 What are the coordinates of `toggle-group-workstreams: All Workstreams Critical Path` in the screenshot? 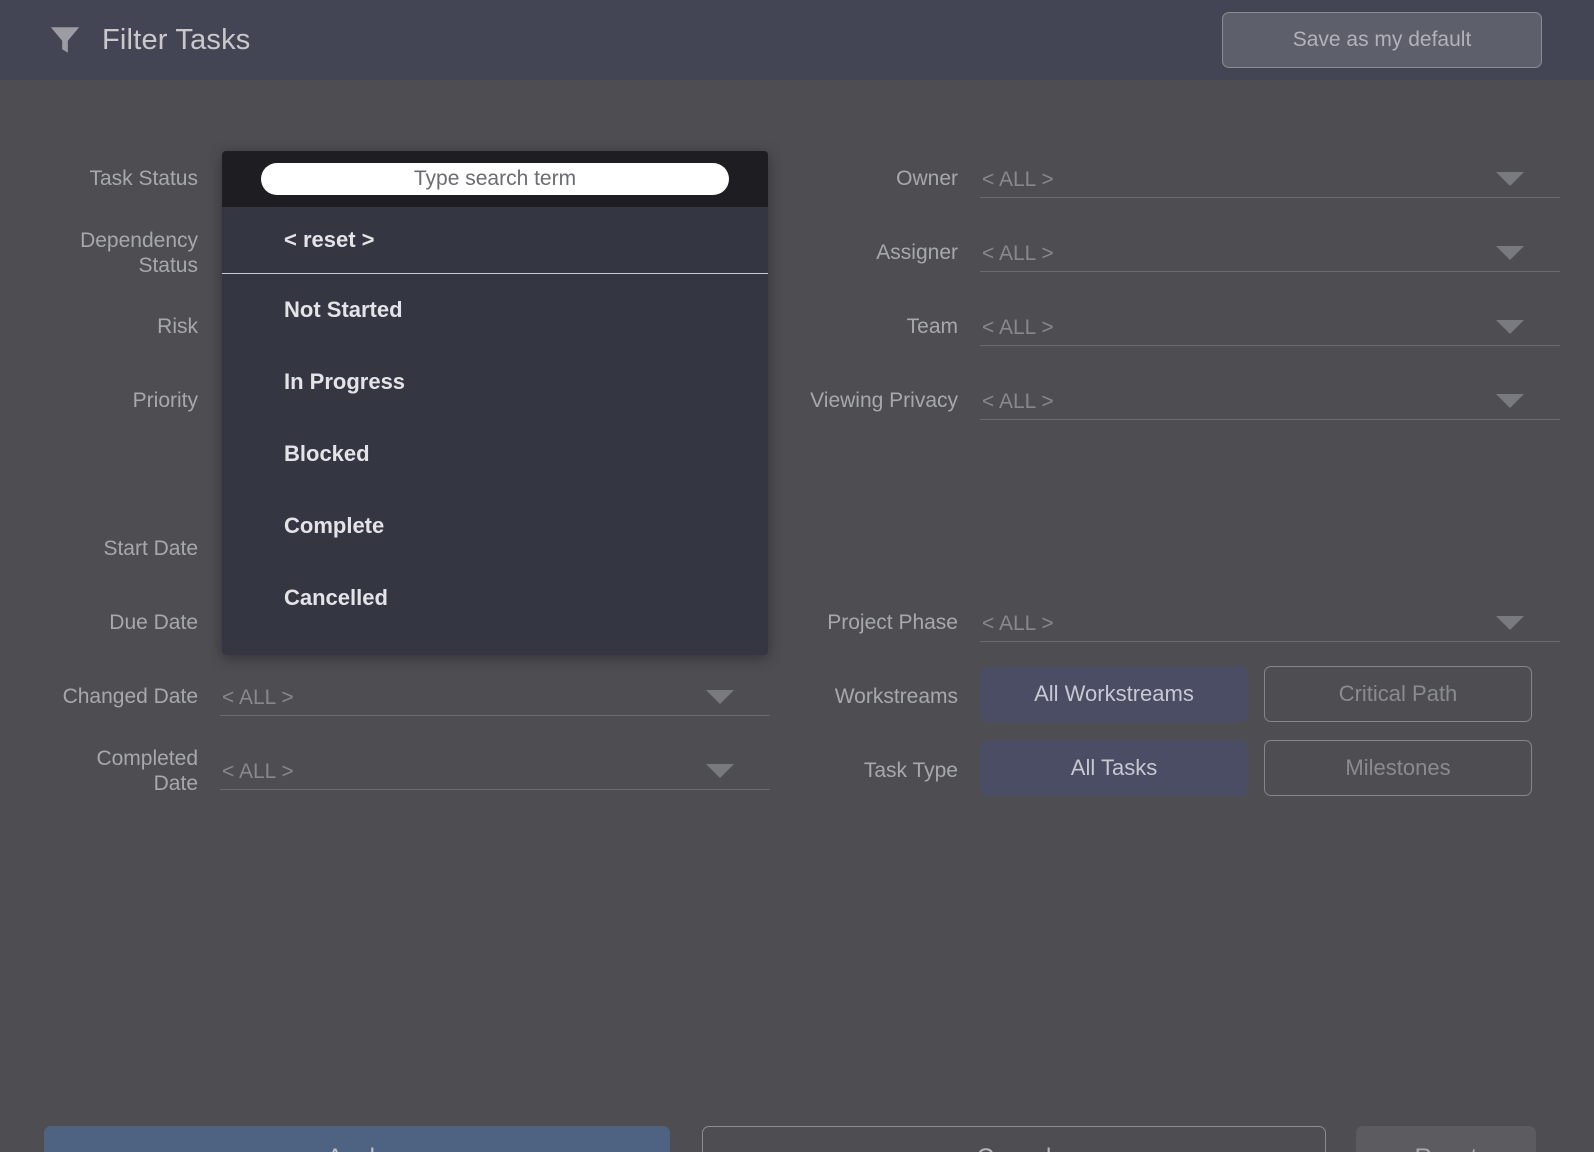 It's located at (1270, 695).